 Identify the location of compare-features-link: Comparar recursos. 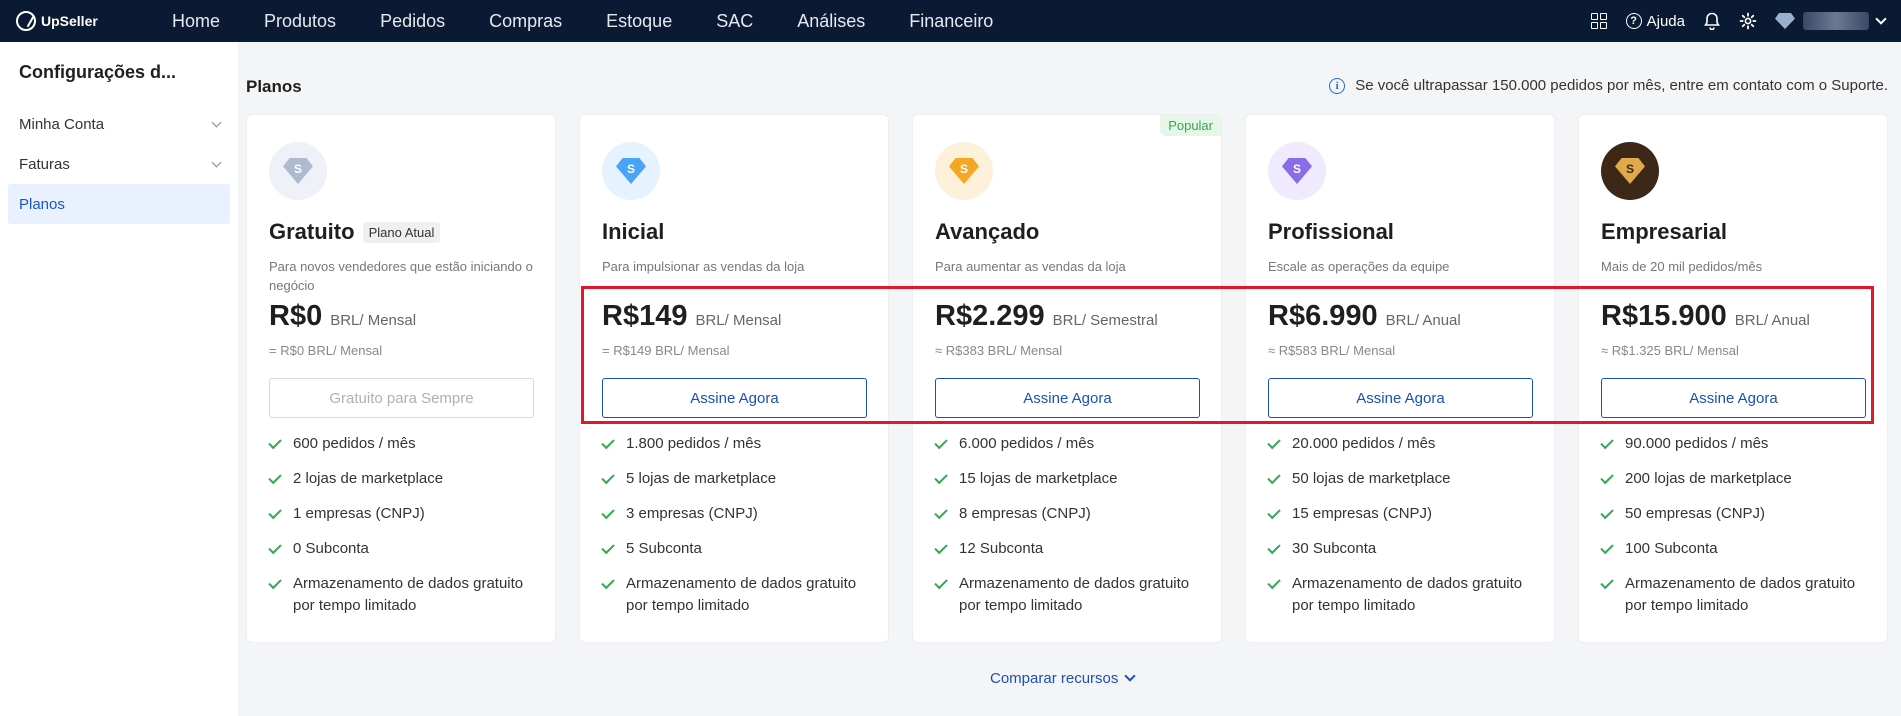
(1063, 678).